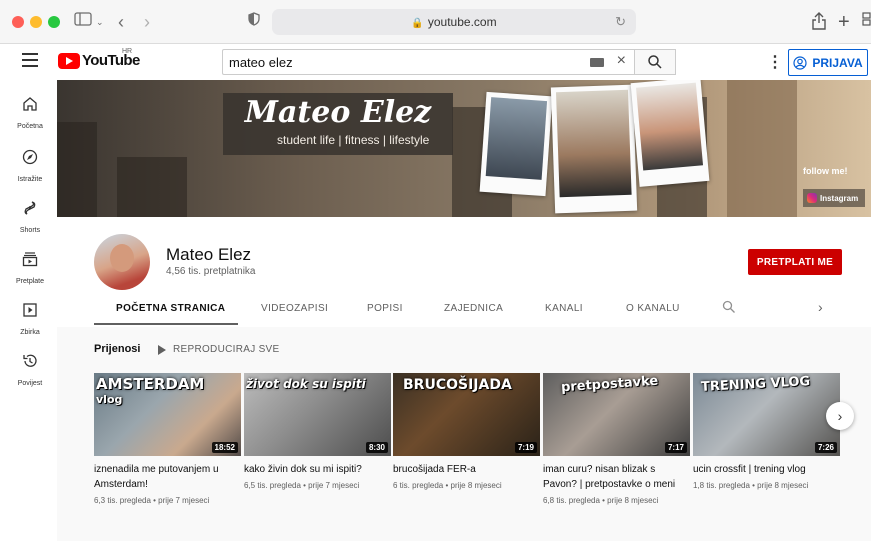 This screenshot has width=871, height=541. I want to click on library-icon, so click(30, 310).